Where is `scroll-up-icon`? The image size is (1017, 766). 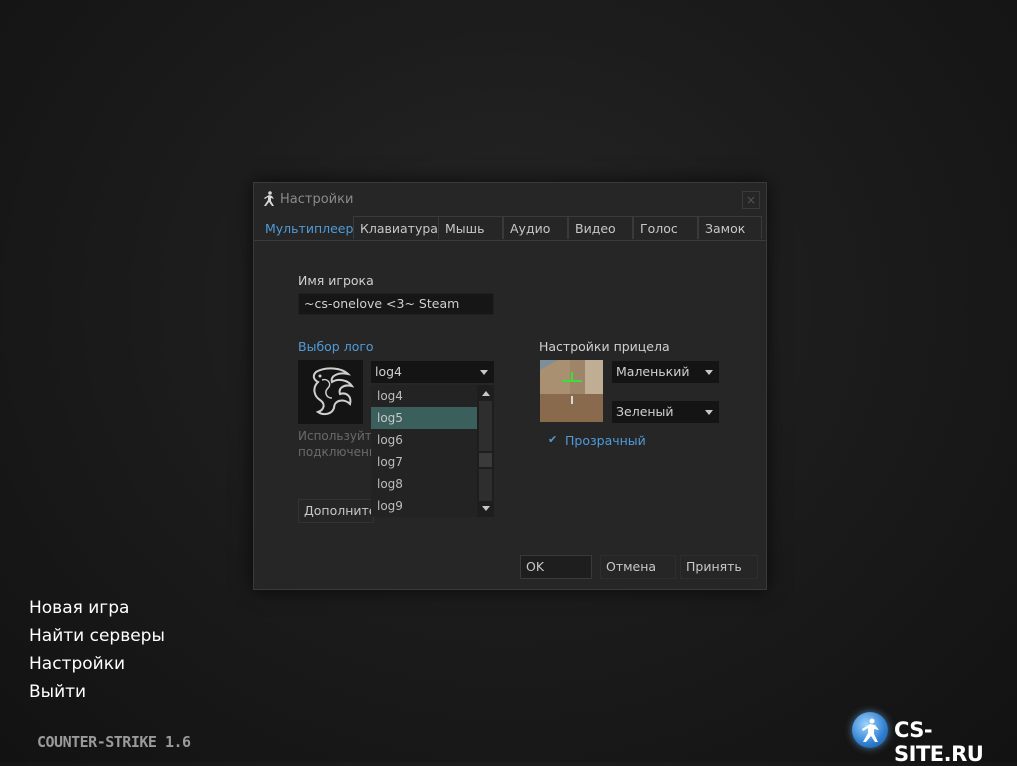 scroll-up-icon is located at coordinates (486, 393).